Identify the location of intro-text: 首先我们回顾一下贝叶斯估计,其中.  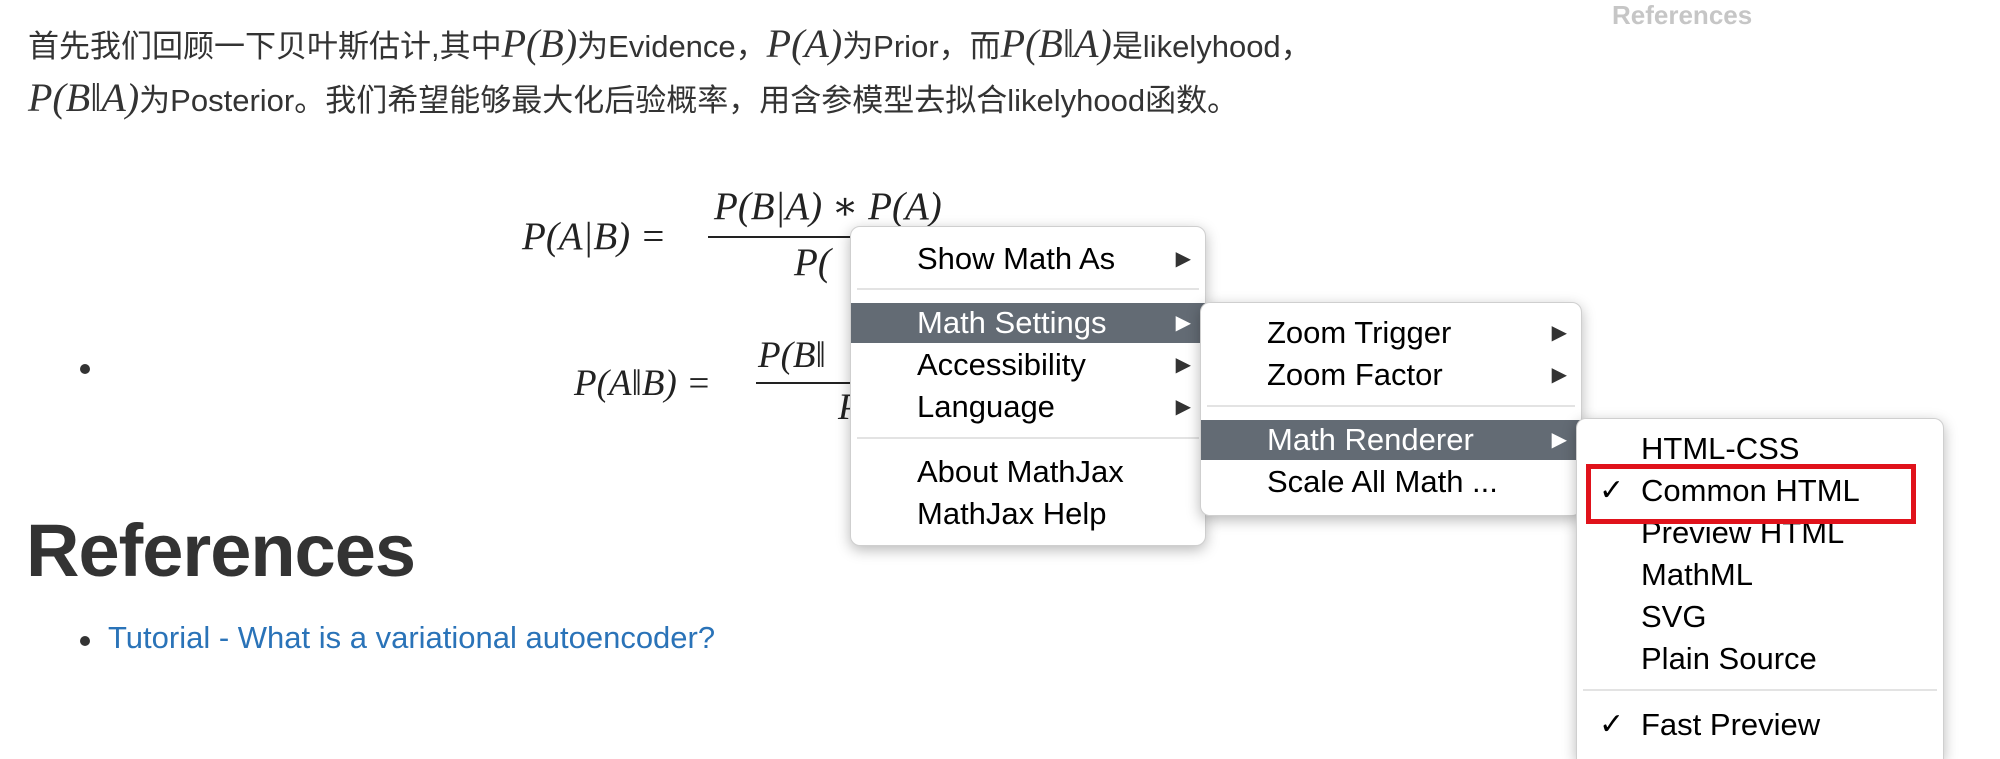
(265, 46).